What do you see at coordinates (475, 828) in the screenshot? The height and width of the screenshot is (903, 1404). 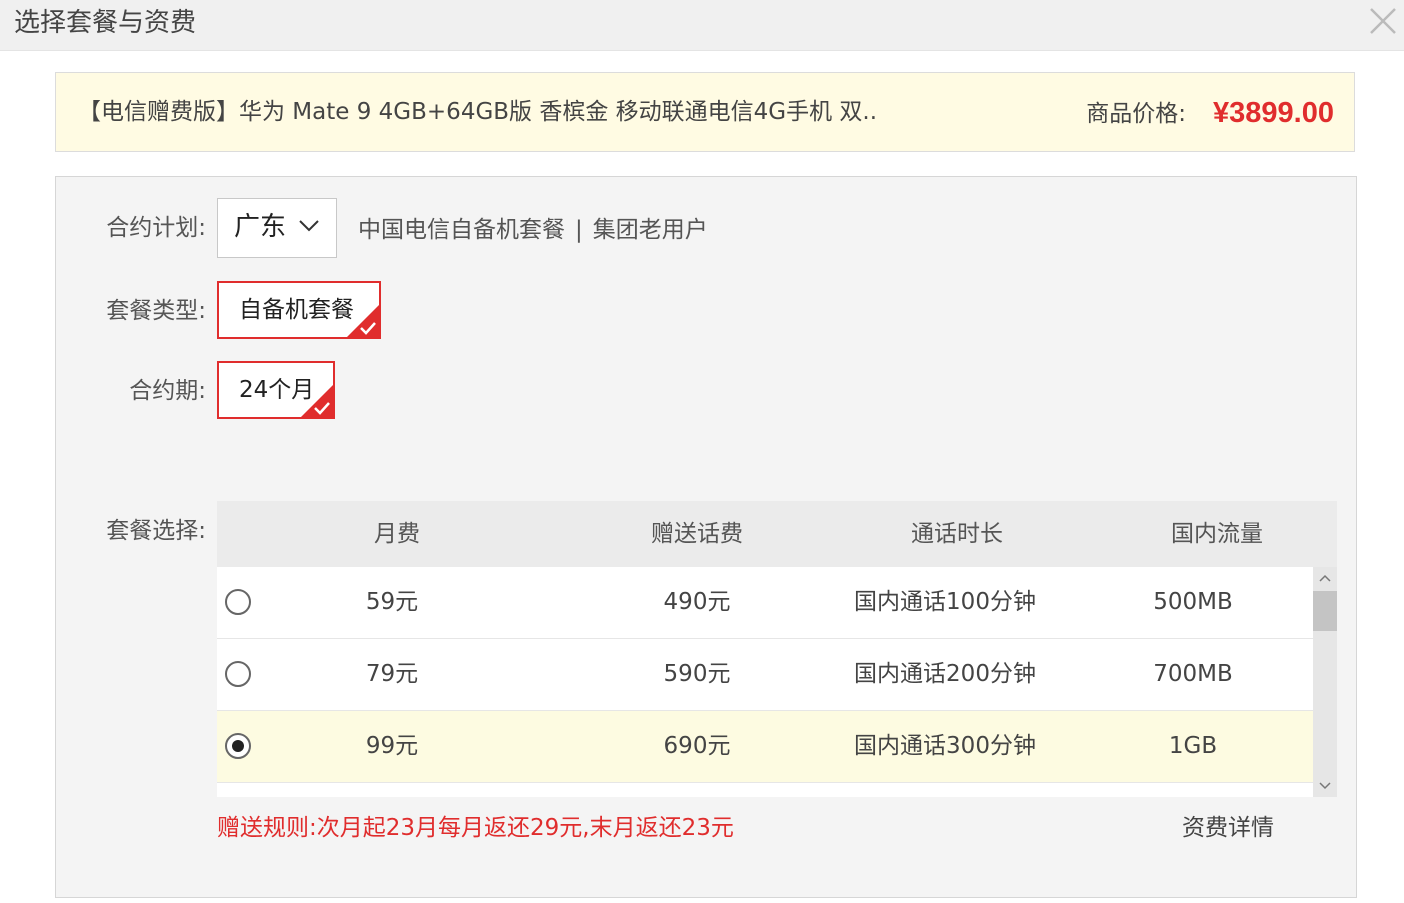 I see `bonus-rule-text: 赠送规则:次月起23月每月返还29元,末月返还23元` at bounding box center [475, 828].